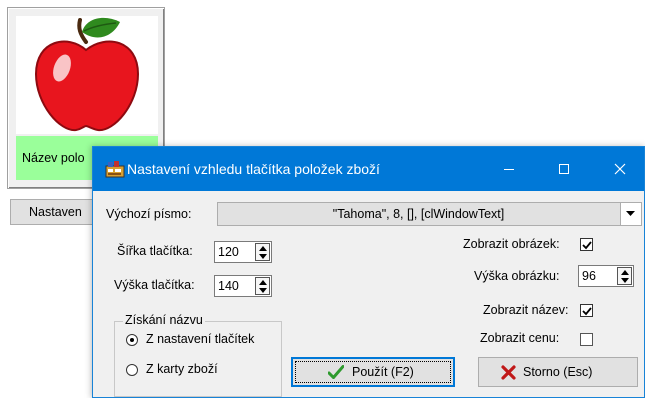 The height and width of the screenshot is (398, 645). I want to click on title-bar: Nastavení vzhledu tlačítka položek zboží, so click(368, 169).